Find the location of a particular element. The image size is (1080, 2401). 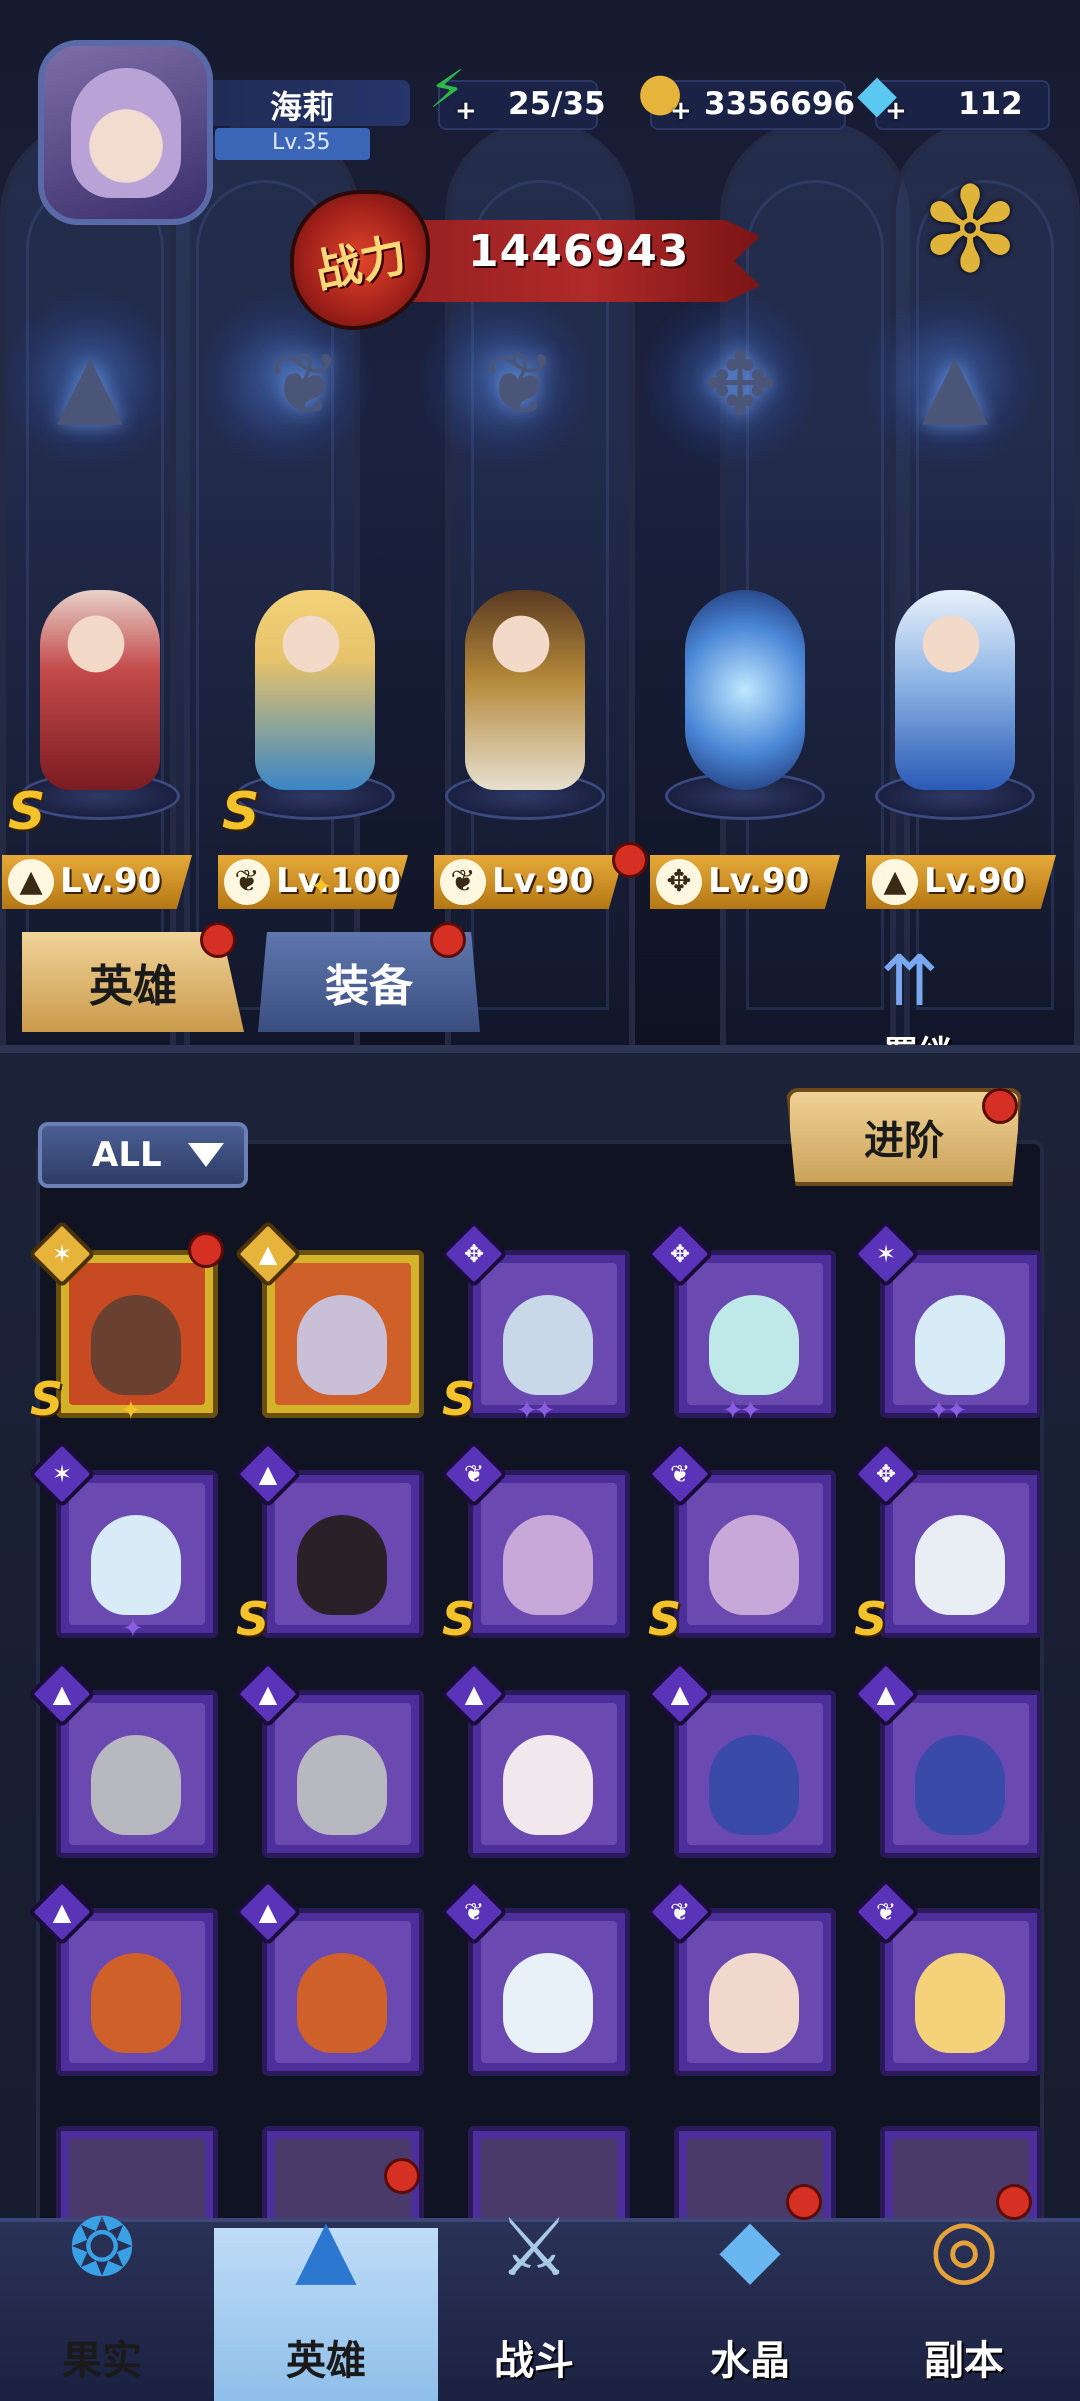

filter-dropdown: ALL is located at coordinates (143, 1155).